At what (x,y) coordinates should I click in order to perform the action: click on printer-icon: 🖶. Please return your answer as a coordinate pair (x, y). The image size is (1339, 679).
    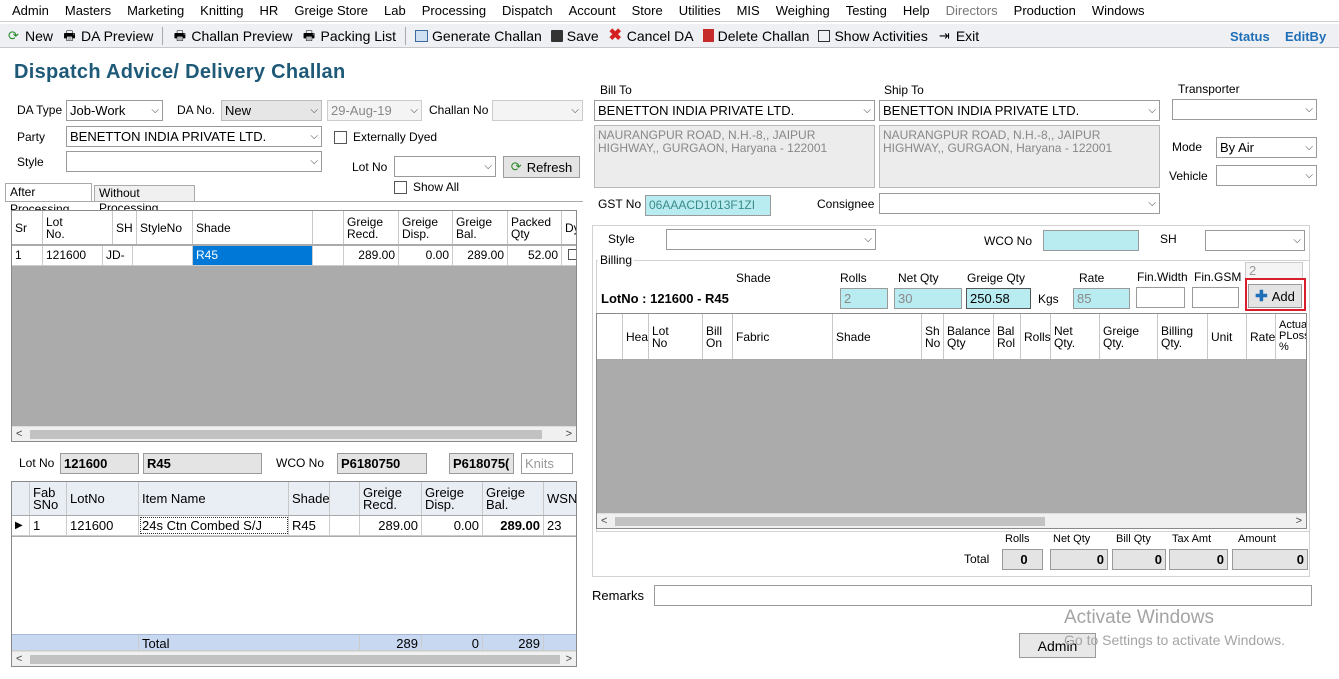
    Looking at the image, I should click on (69, 35).